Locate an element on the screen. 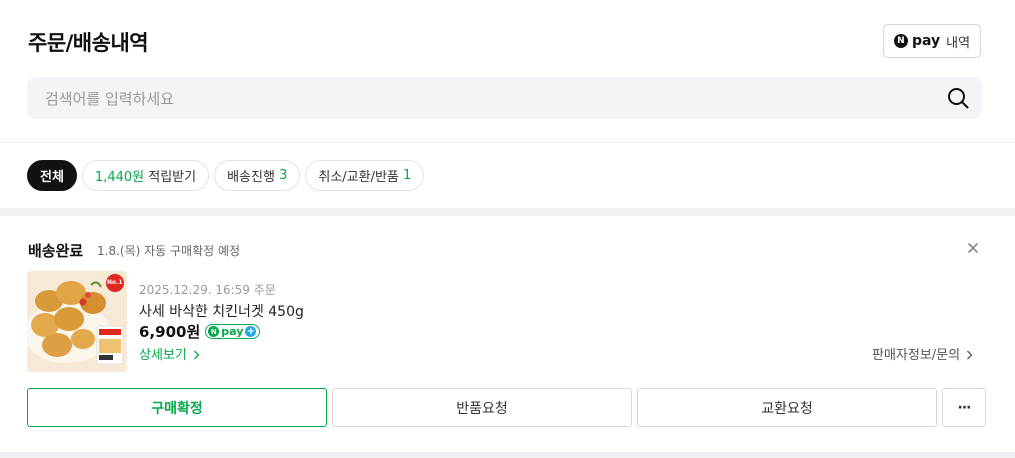  thumbnail-badge-text: No.1 is located at coordinates (115, 282).